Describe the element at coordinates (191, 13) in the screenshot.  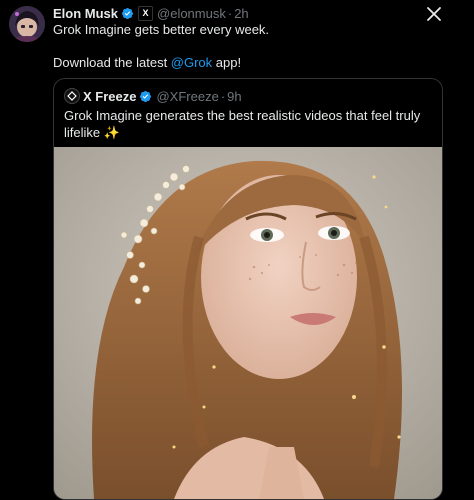
I see `author-handle: @elonmusk` at that location.